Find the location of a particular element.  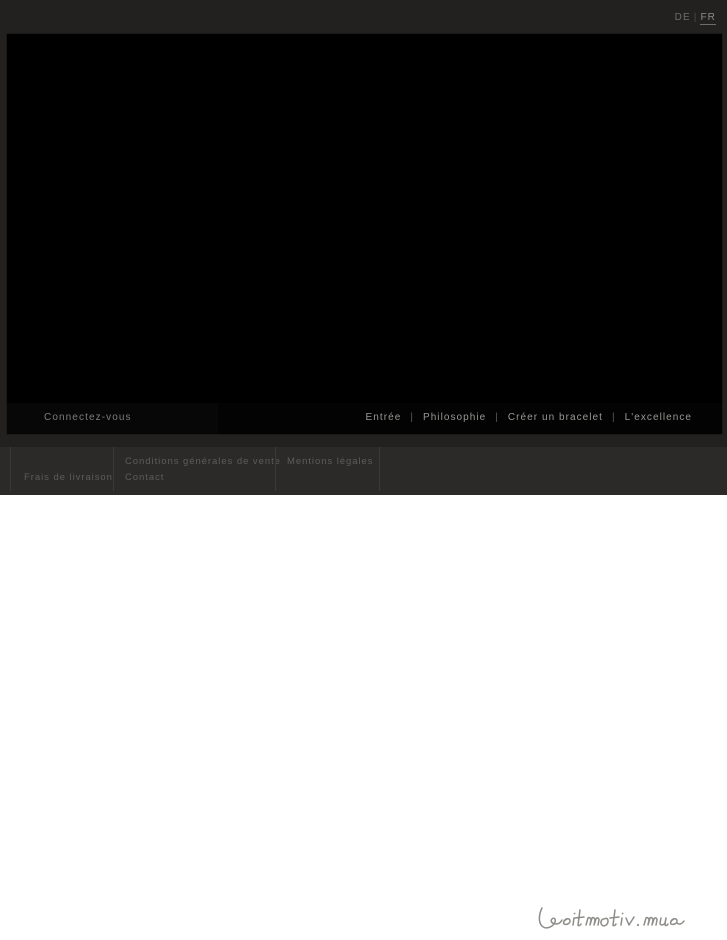

footer-column-terms: Conditions générales de vente Contact is located at coordinates (196, 469).